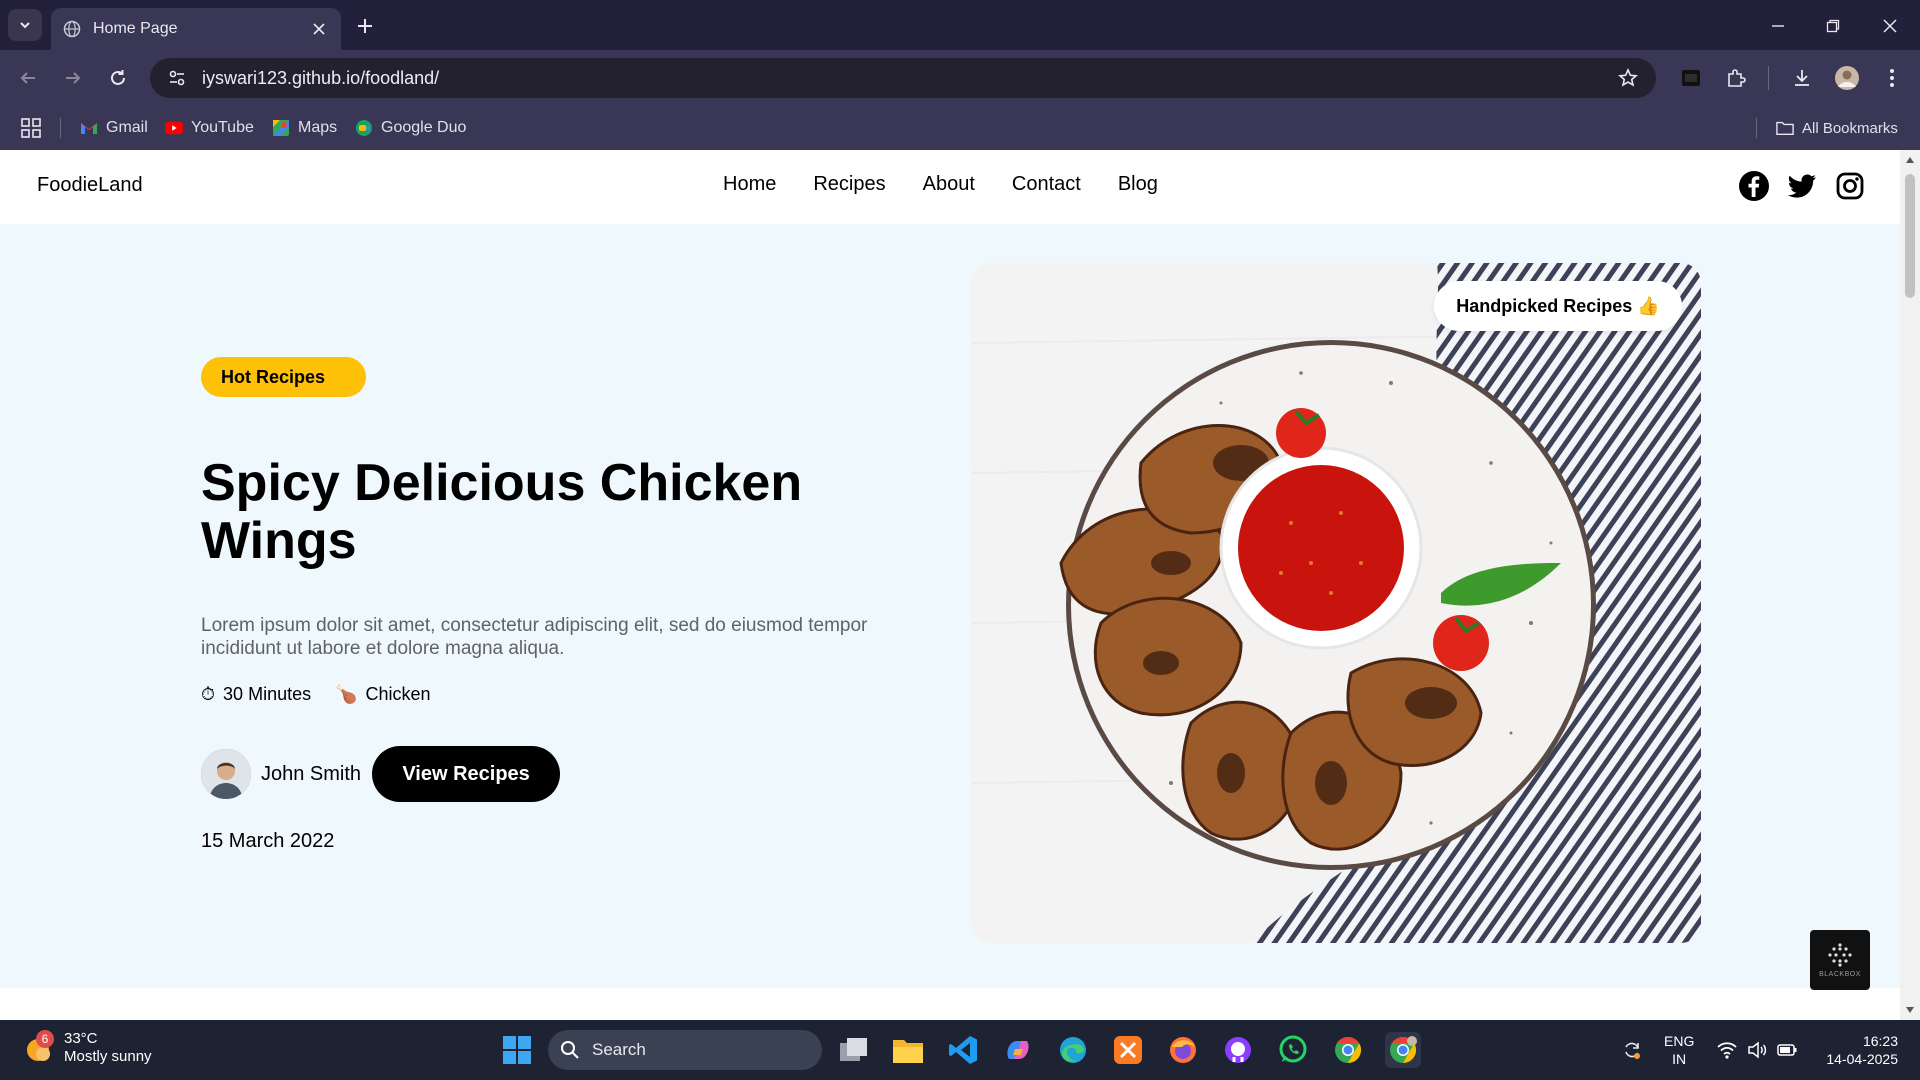 Image resolution: width=1920 pixels, height=1080 pixels. Describe the element at coordinates (89, 128) in the screenshot. I see `gmail-icon` at that location.